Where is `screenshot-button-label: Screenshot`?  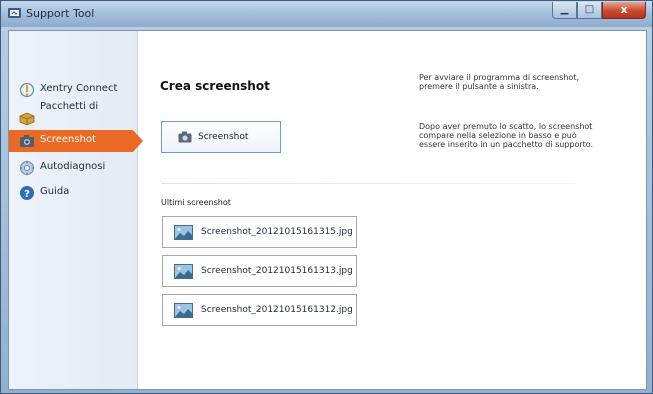
screenshot-button-label: Screenshot is located at coordinates (223, 137).